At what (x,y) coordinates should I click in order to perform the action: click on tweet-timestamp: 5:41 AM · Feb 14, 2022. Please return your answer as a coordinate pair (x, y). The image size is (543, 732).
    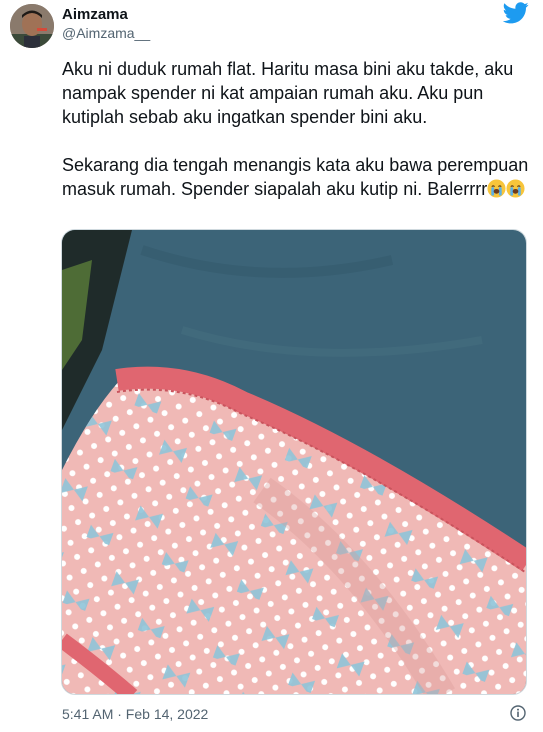
    Looking at the image, I should click on (135, 714).